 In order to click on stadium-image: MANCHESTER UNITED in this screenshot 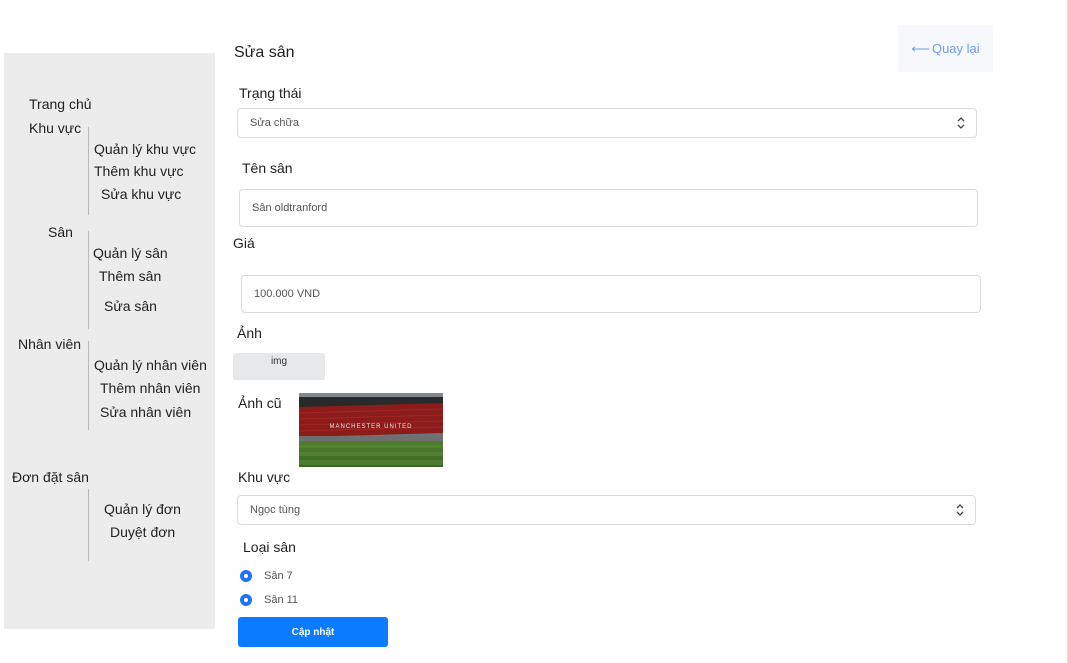, I will do `click(371, 430)`.